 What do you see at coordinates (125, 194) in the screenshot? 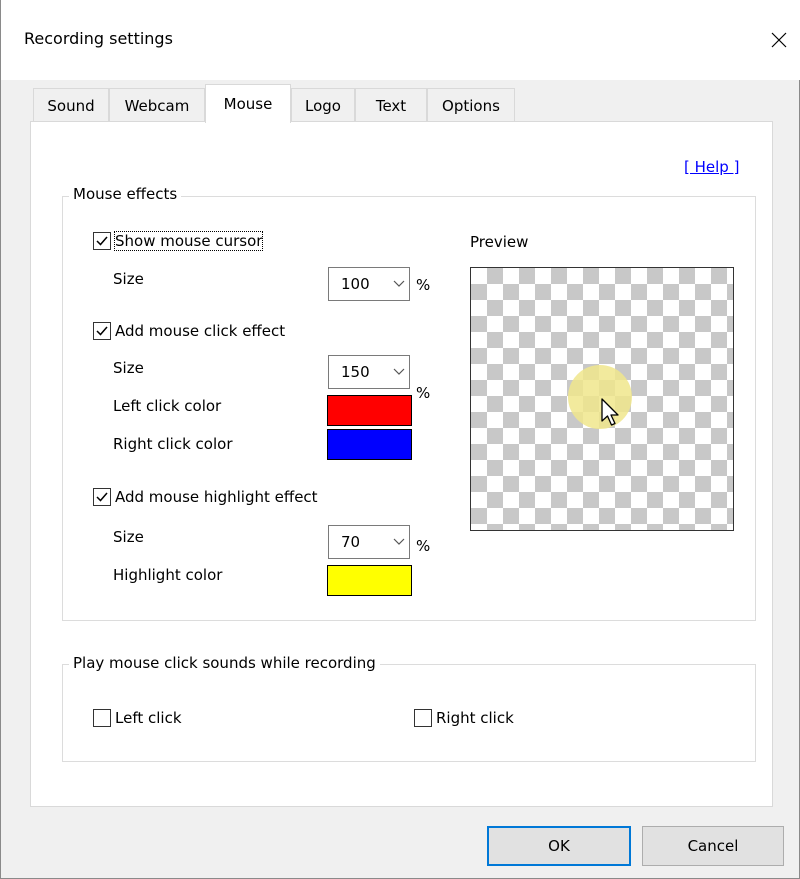
I see `mouse-effects-legend: Mouse effects` at bounding box center [125, 194].